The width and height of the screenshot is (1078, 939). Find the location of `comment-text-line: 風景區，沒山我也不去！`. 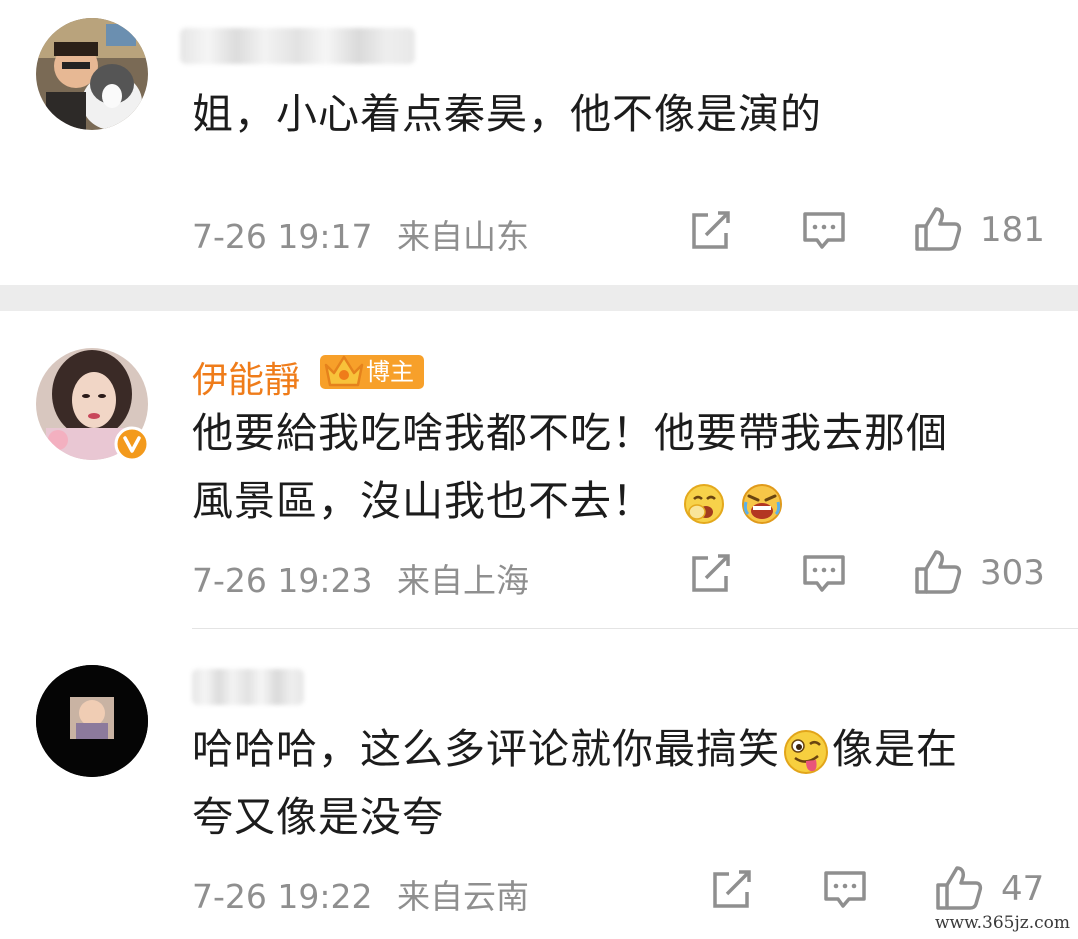

comment-text-line: 風景區，沒山我也不去！ is located at coordinates (570, 501).